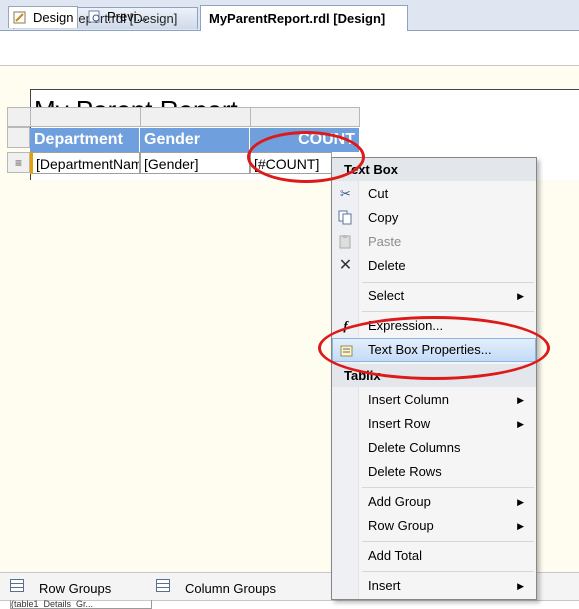  What do you see at coordinates (395, 555) in the screenshot?
I see `menu-item-add-total-label: Add Total` at bounding box center [395, 555].